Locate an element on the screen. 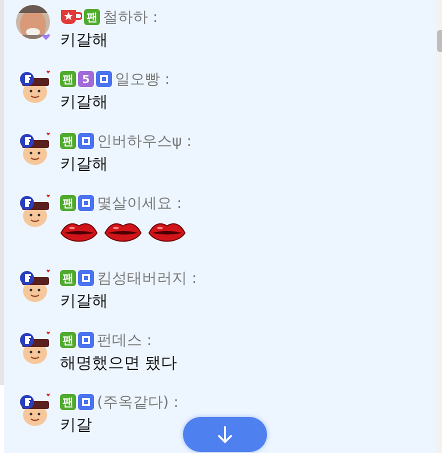 The image size is (442, 453). level-badge: 5 is located at coordinates (86, 79).